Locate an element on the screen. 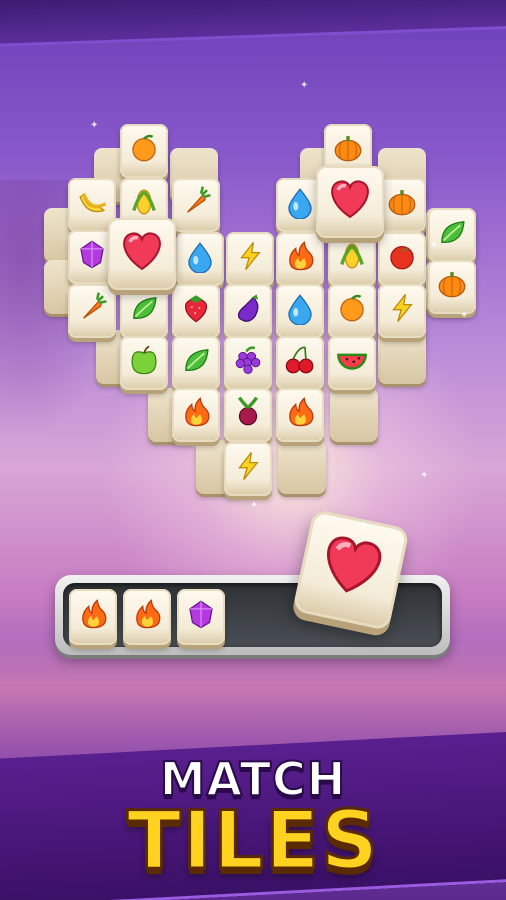 The image size is (506, 900). cherries-icon is located at coordinates (300, 360).